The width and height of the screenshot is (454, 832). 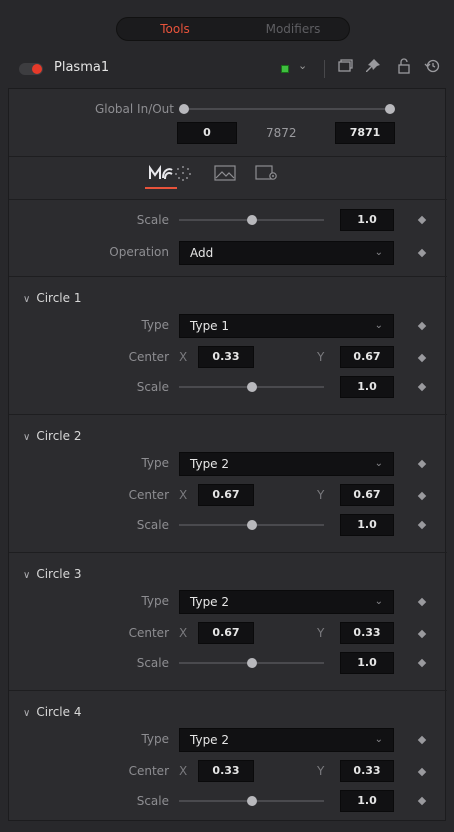 I want to click on circle-group-header: ∨ Circle 4, so click(x=52, y=712).